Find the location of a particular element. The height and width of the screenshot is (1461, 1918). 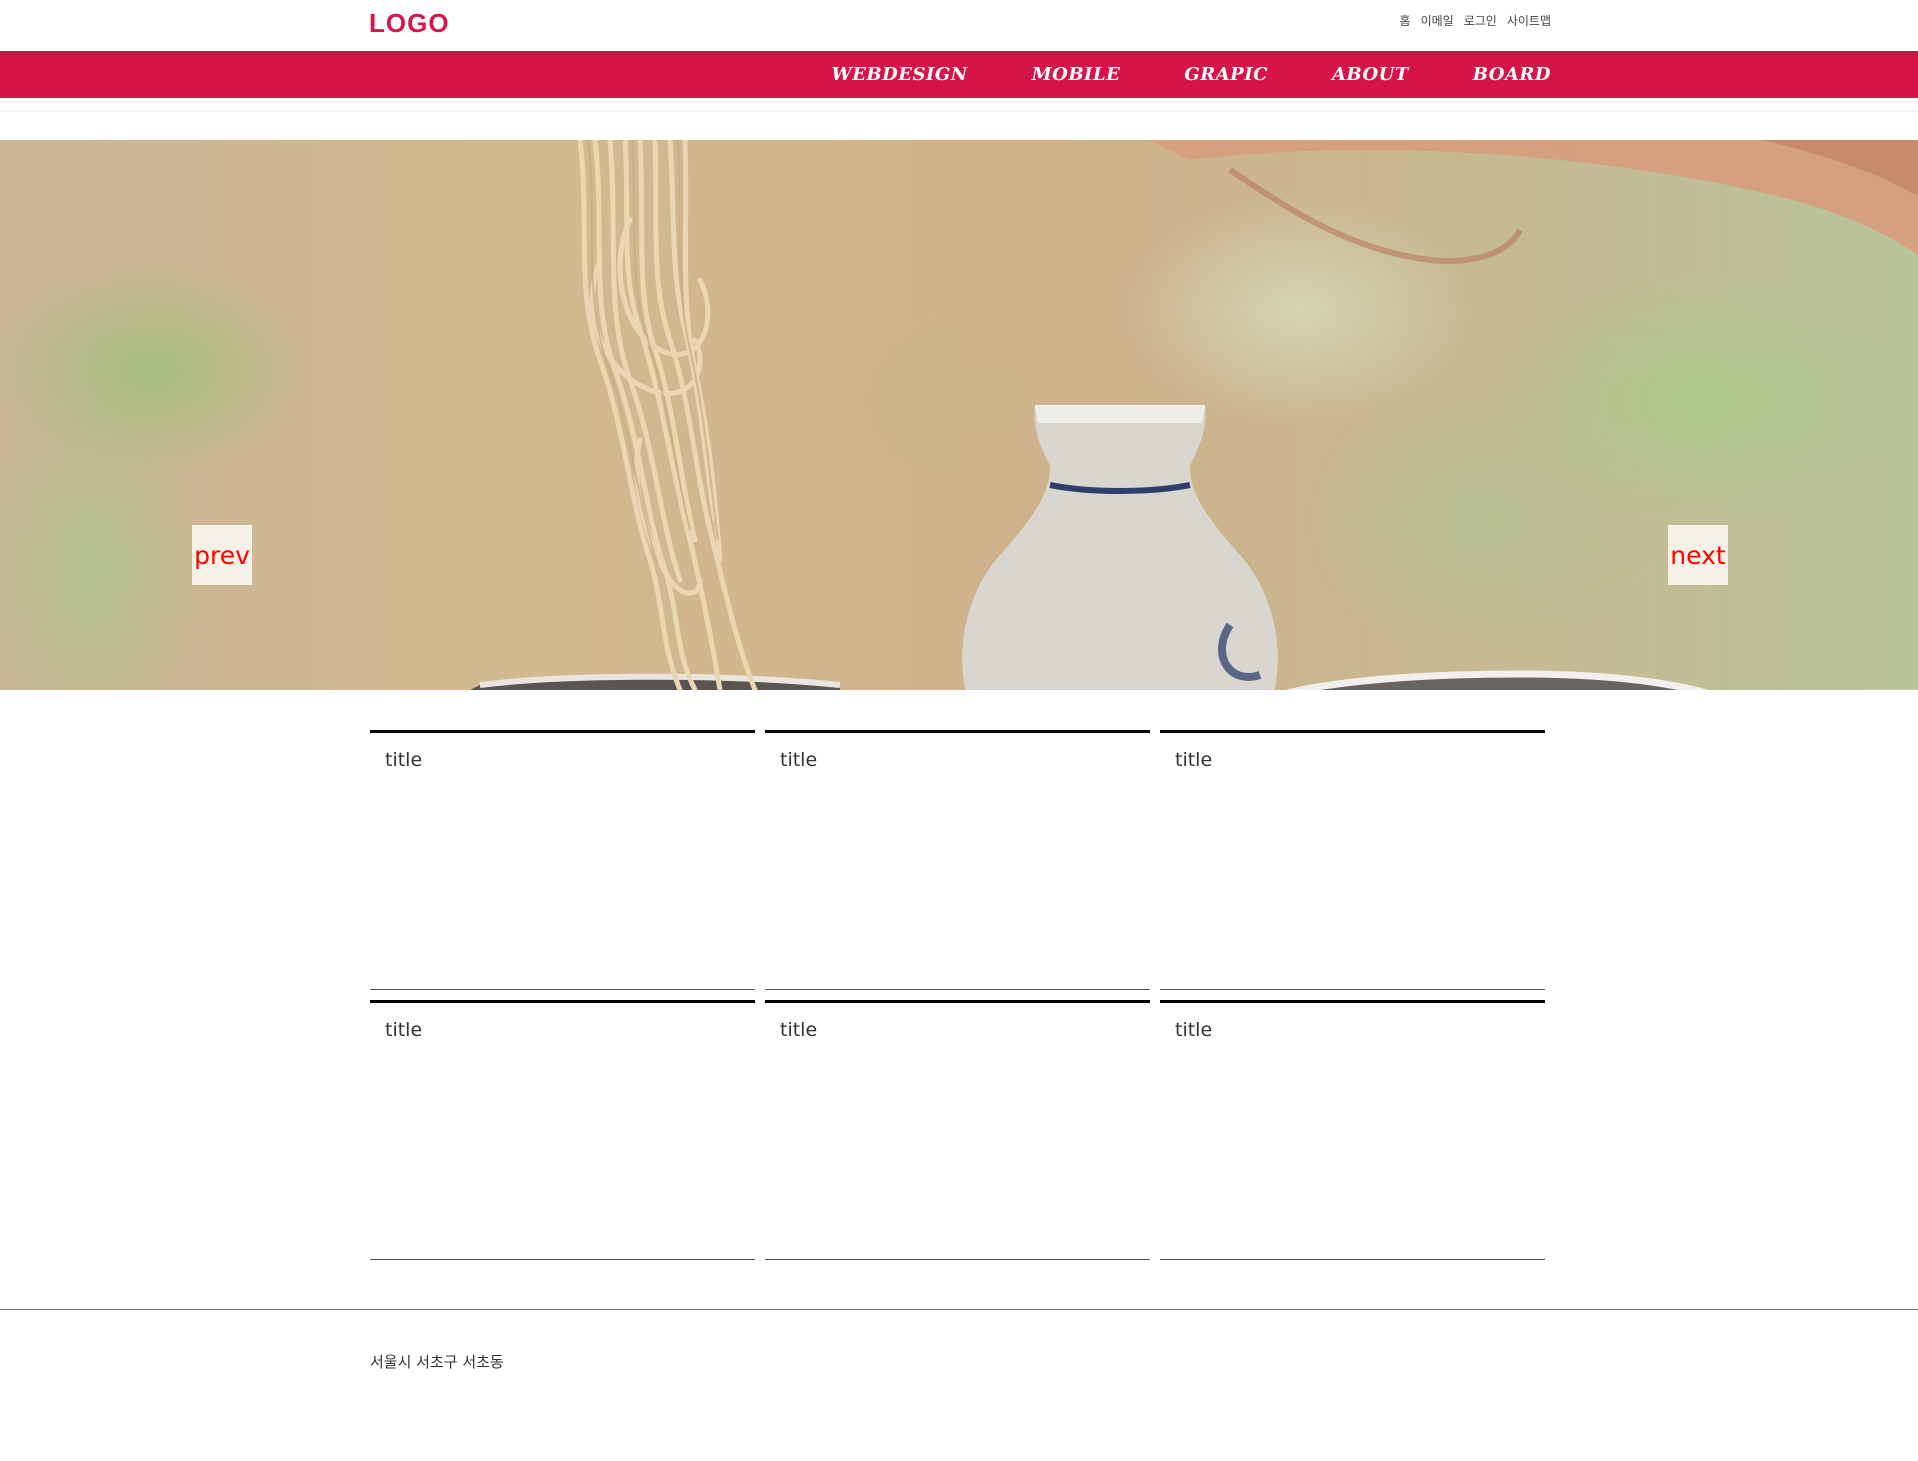

util-link-email: 이메일 is located at coordinates (1437, 20).